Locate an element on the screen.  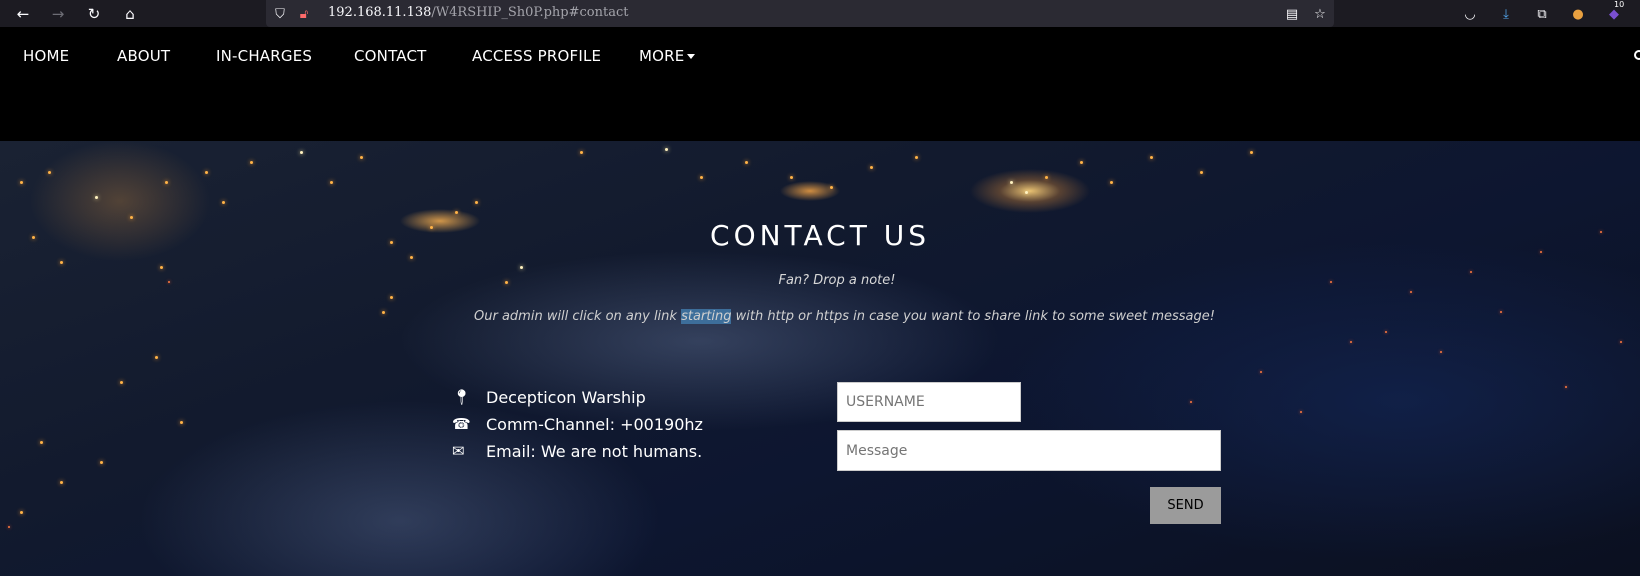
url-path: /W4RSHIP_Sh0P.php#contact is located at coordinates (530, 12).